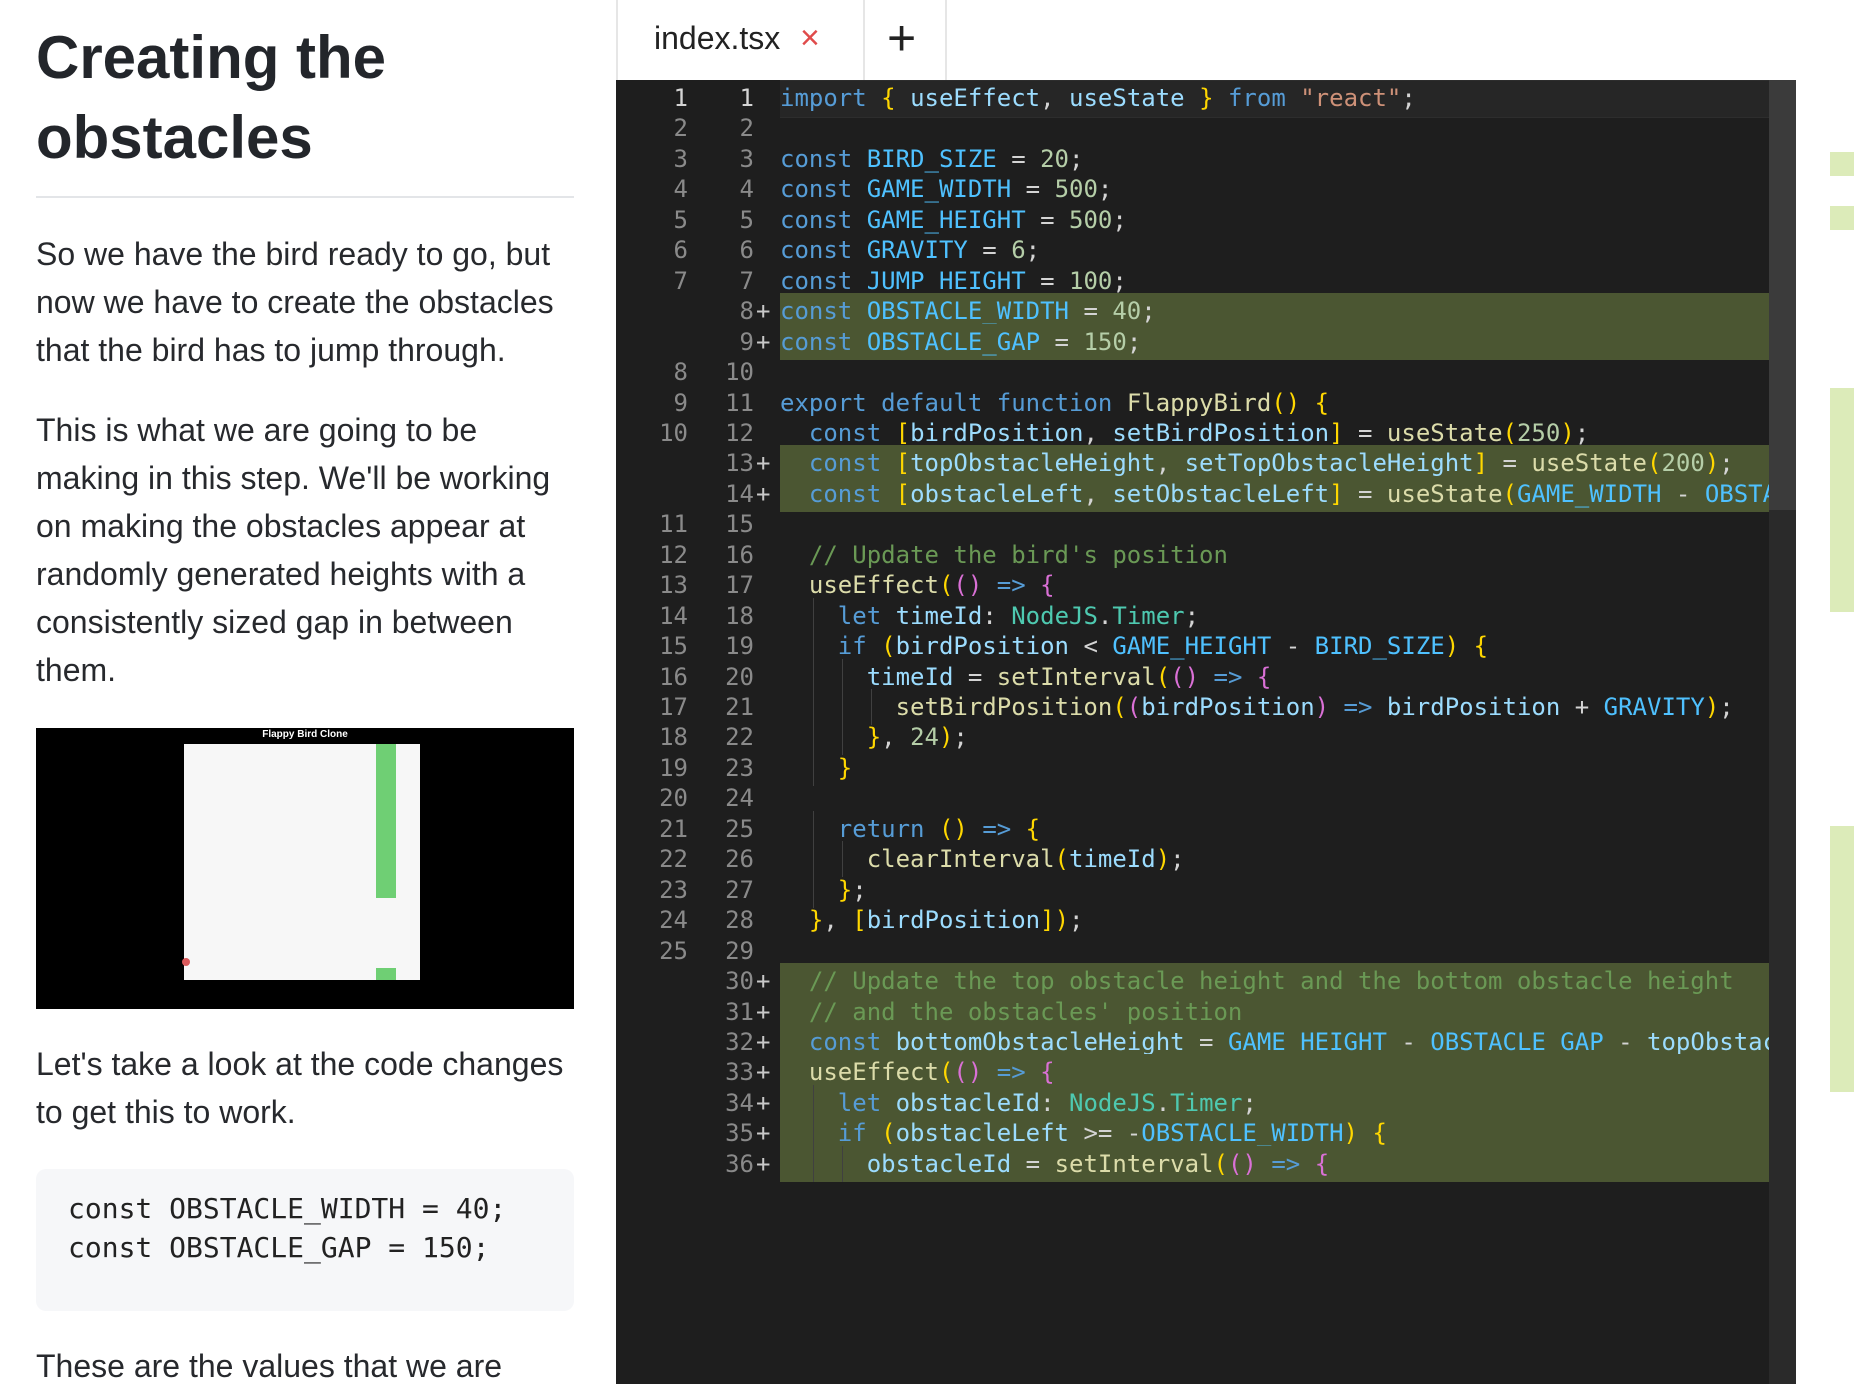 The image size is (1854, 1384). Describe the element at coordinates (717, 38) in the screenshot. I see `tab-label: index.tsx` at that location.